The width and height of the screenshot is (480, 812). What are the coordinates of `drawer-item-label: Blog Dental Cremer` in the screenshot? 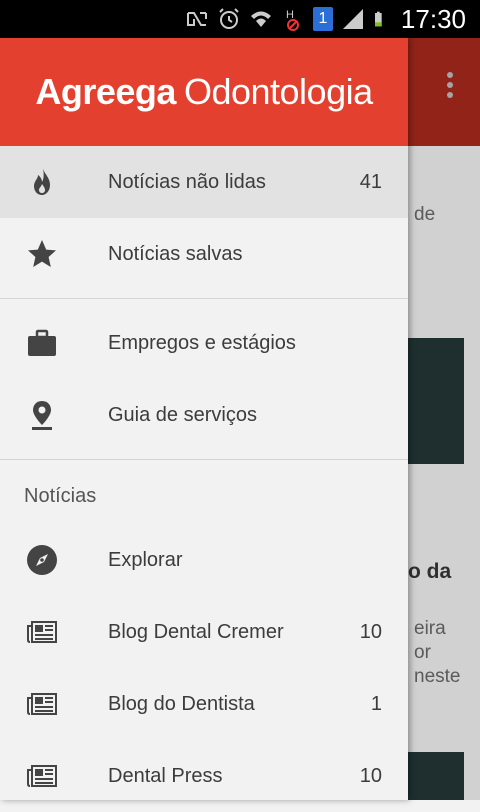 It's located at (196, 631).